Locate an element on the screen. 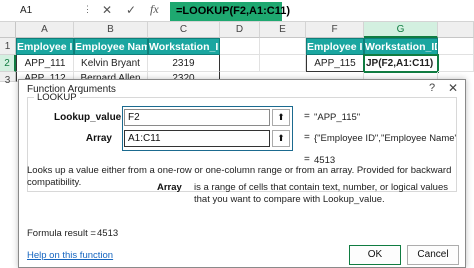 Image resolution: width=474 pixels, height=268 pixels. function-name-label: LOOKUP is located at coordinates (57, 97).